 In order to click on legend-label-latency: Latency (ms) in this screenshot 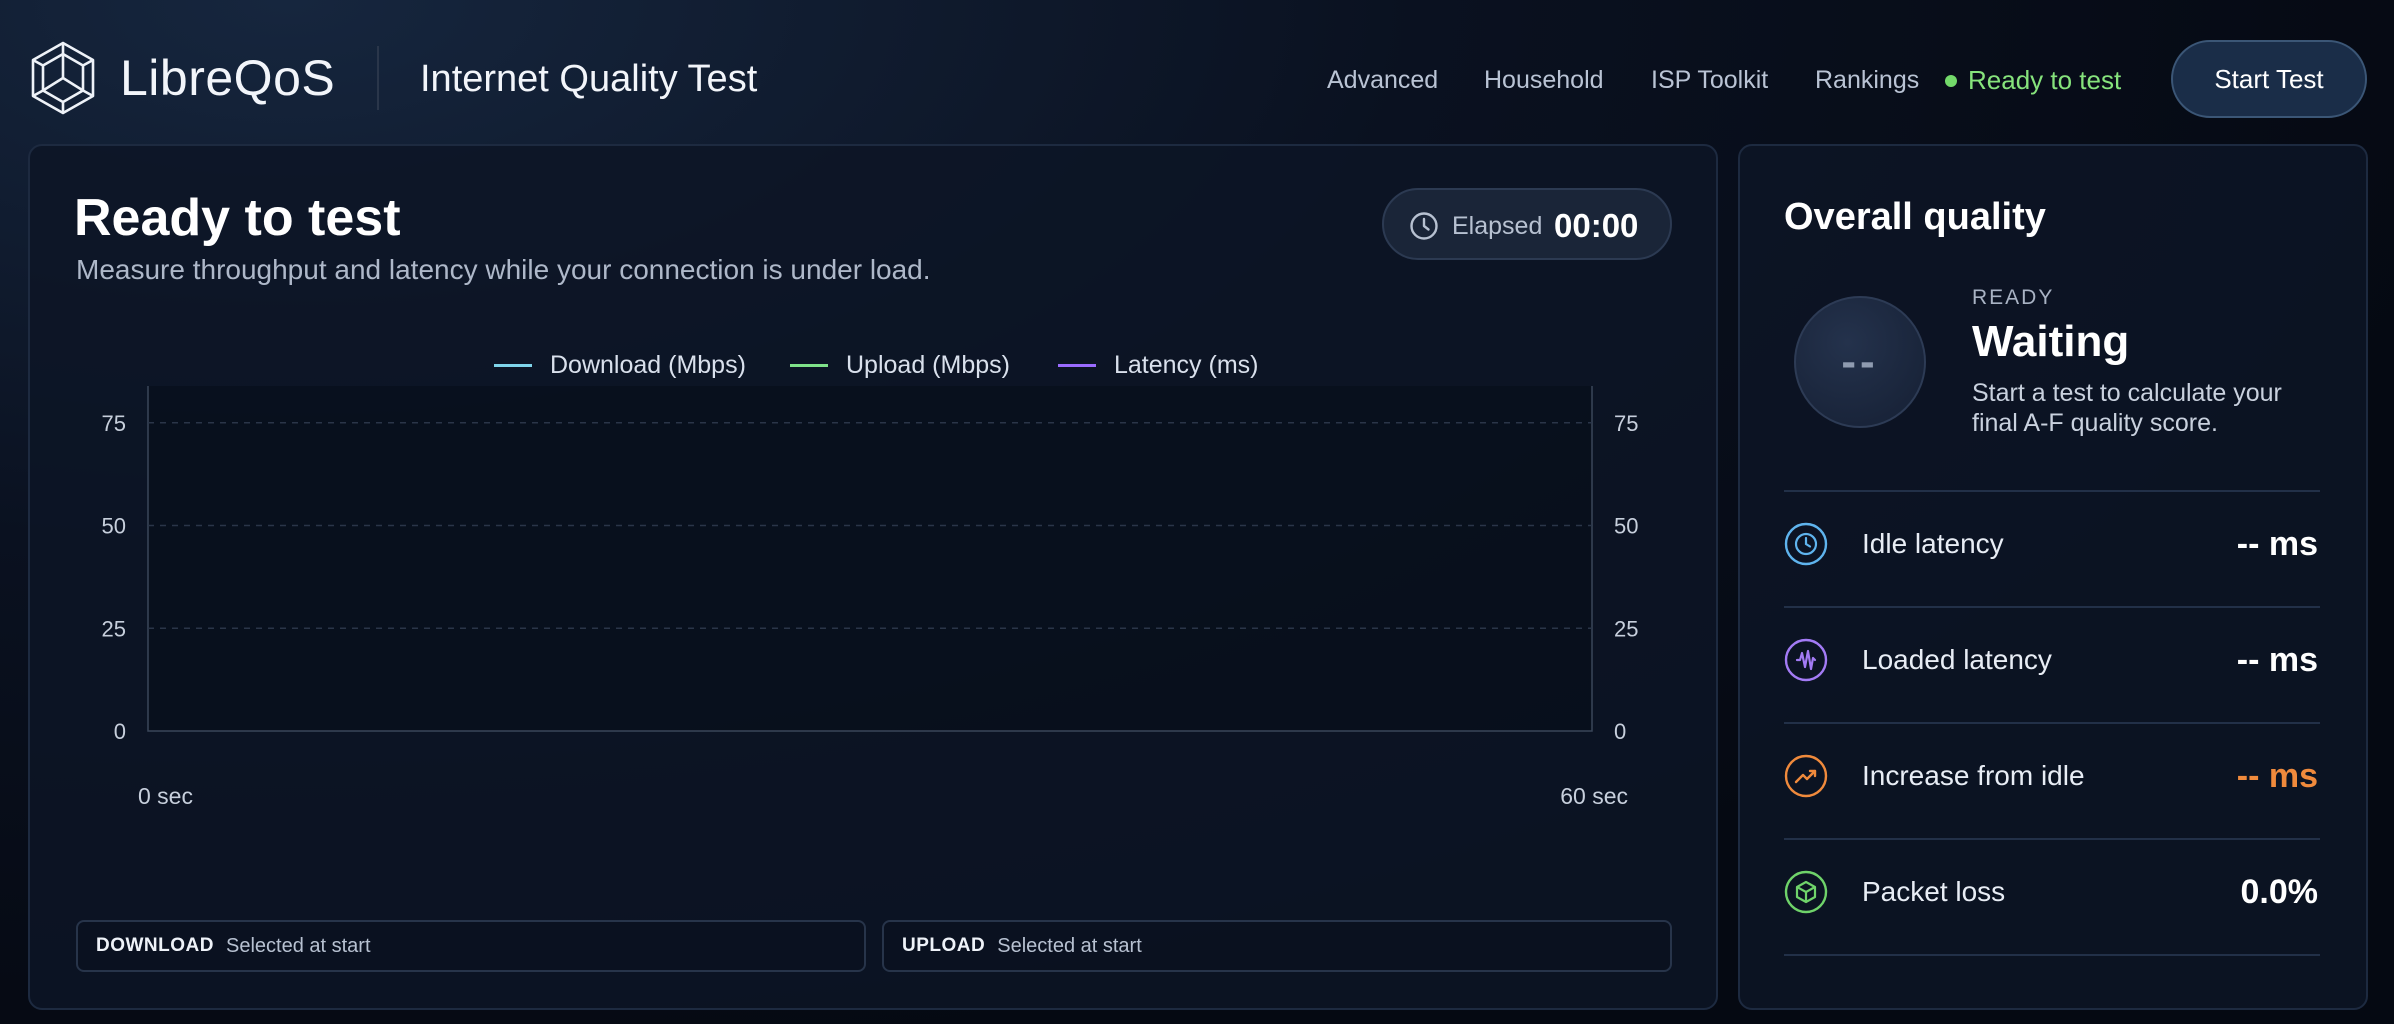, I will do `click(1186, 364)`.